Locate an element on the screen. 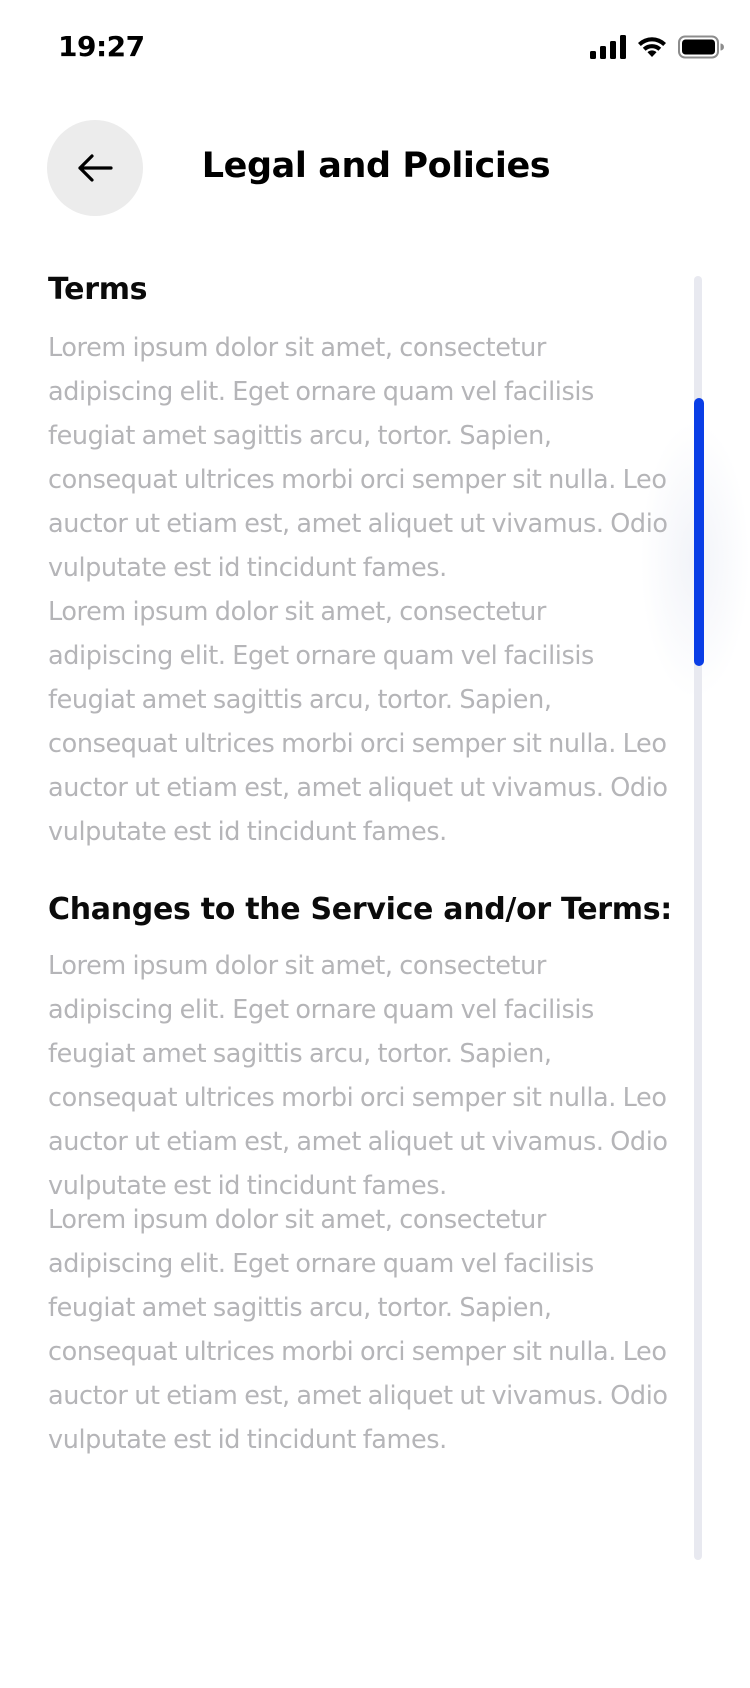 This screenshot has height=1688, width=750. status-time: 19:27 is located at coordinates (101, 46).